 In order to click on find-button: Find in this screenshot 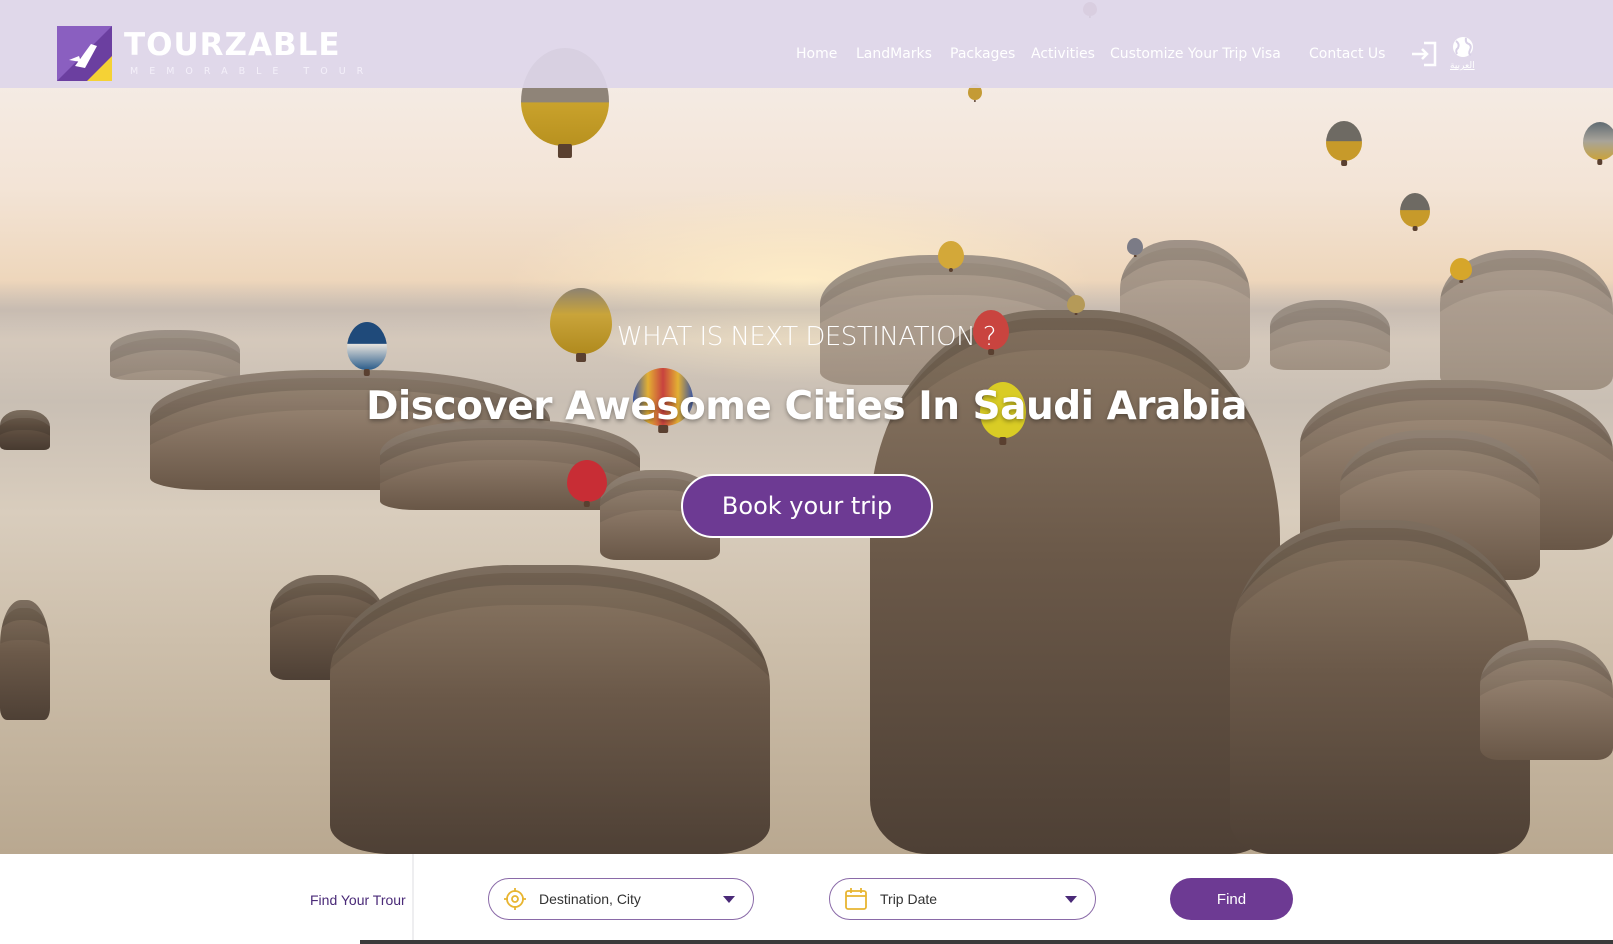, I will do `click(1231, 899)`.